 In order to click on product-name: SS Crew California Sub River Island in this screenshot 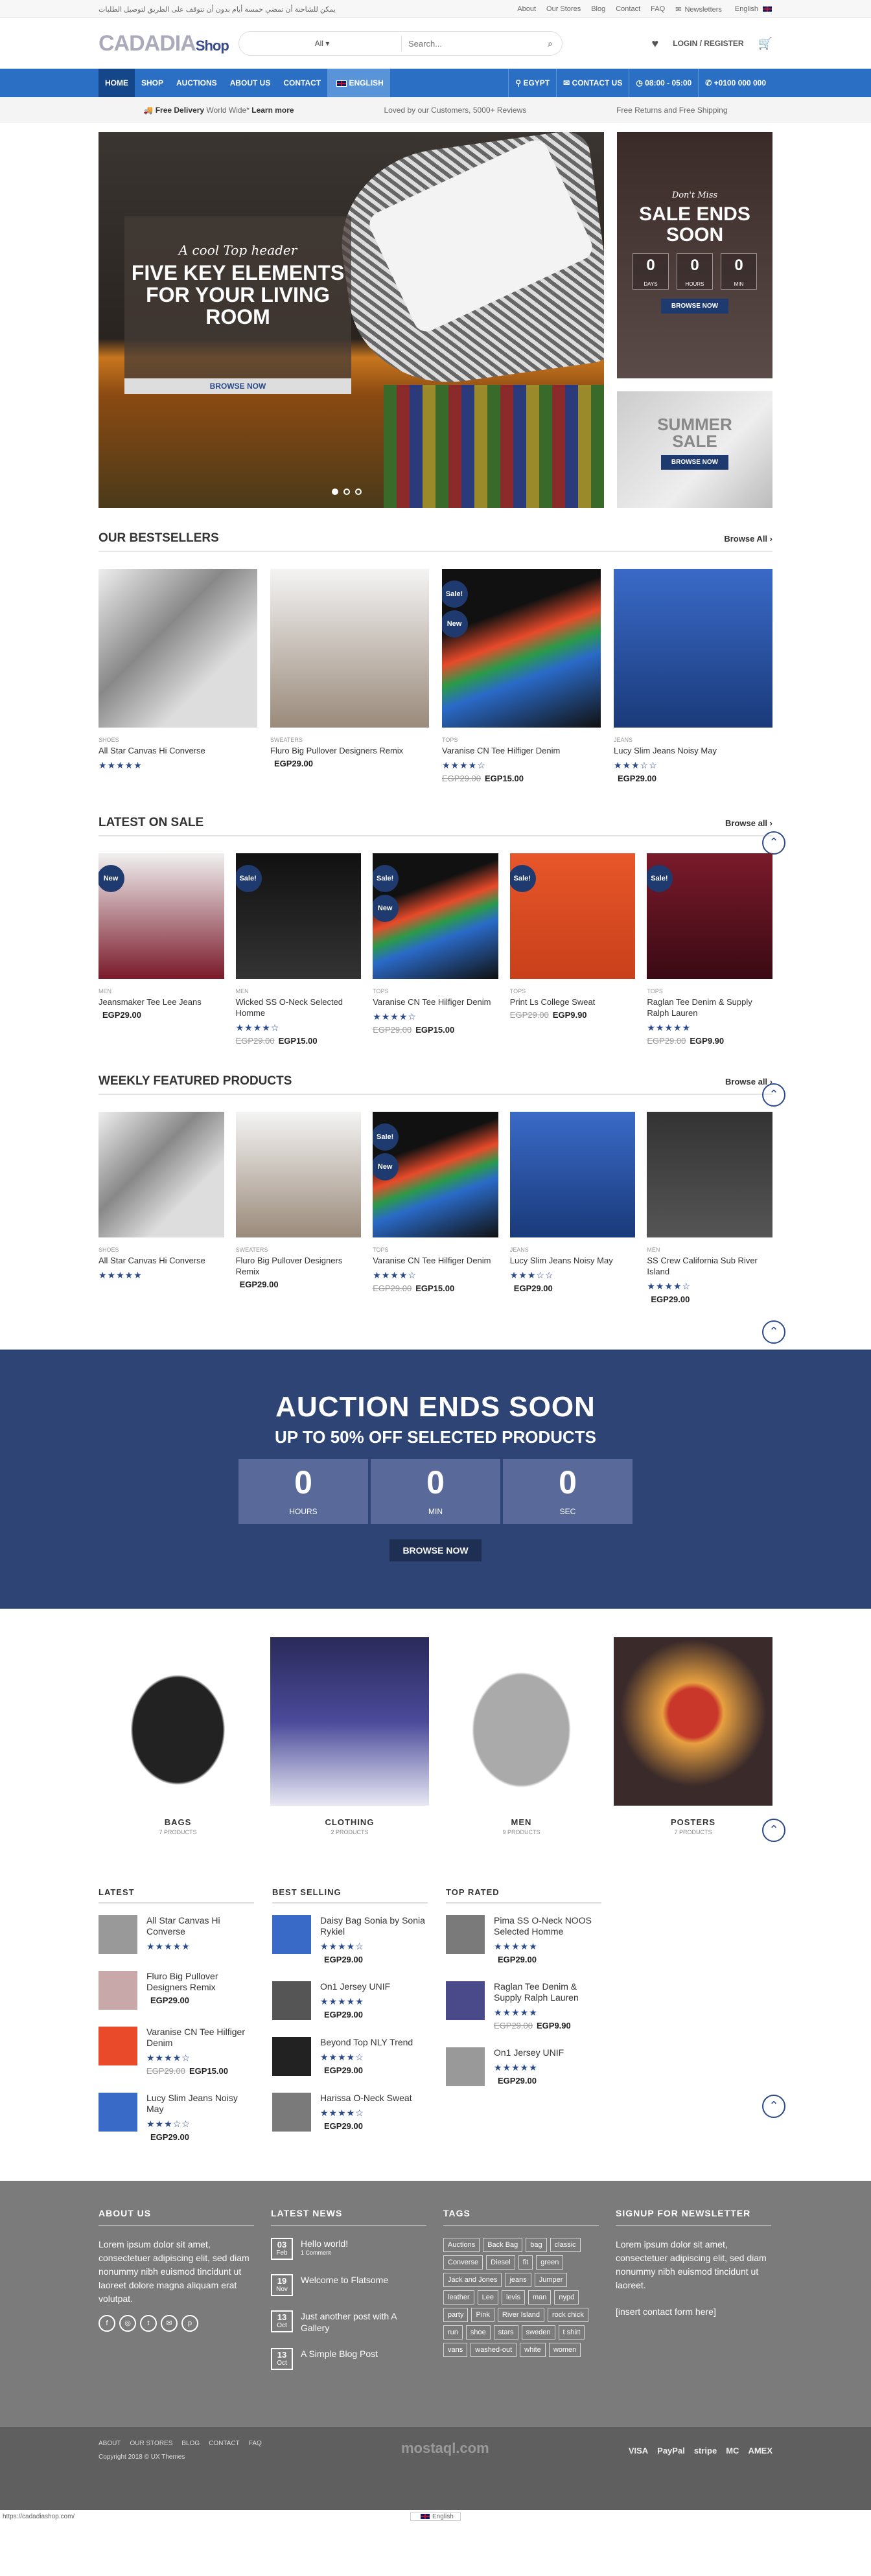, I will do `click(709, 1266)`.